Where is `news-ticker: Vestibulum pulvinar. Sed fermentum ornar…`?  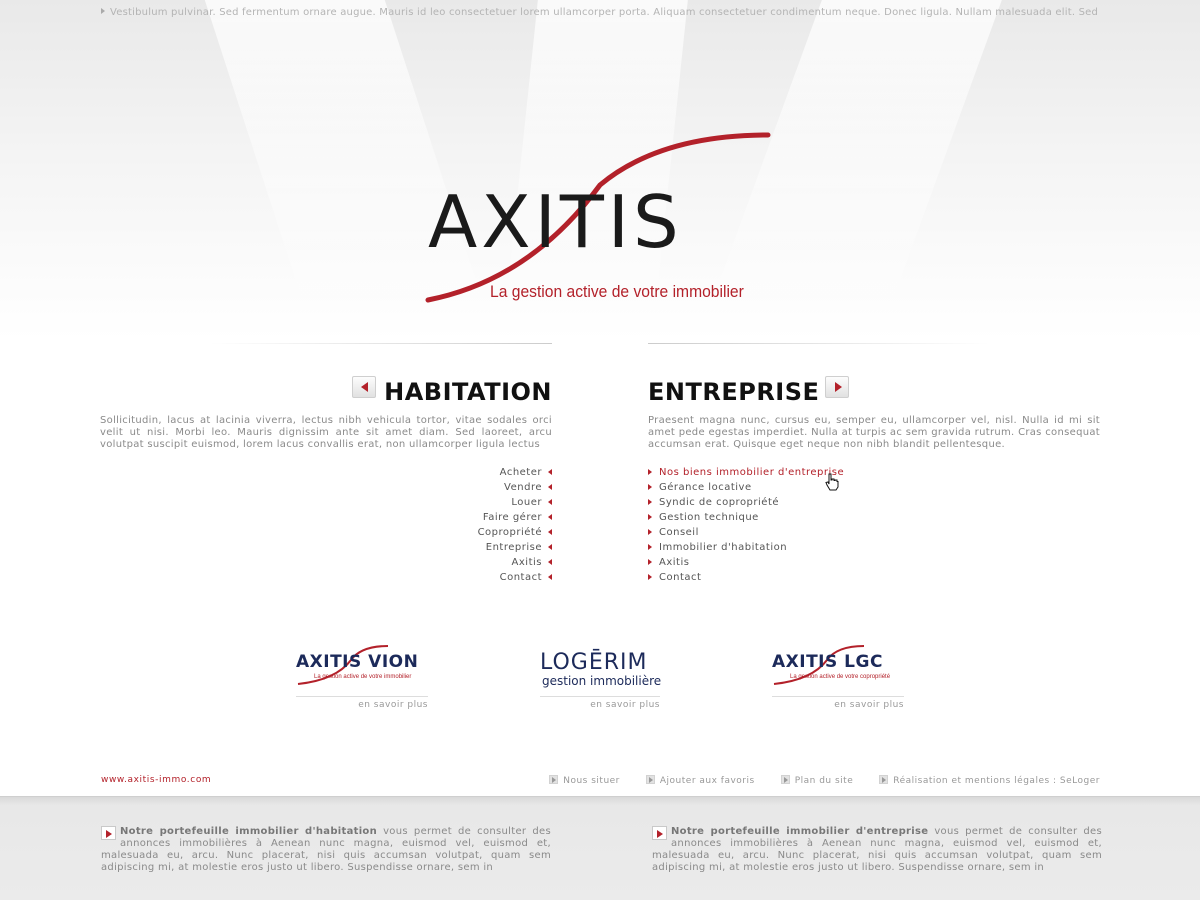
news-ticker: Vestibulum pulvinar. Sed fermentum ornar… is located at coordinates (601, 12).